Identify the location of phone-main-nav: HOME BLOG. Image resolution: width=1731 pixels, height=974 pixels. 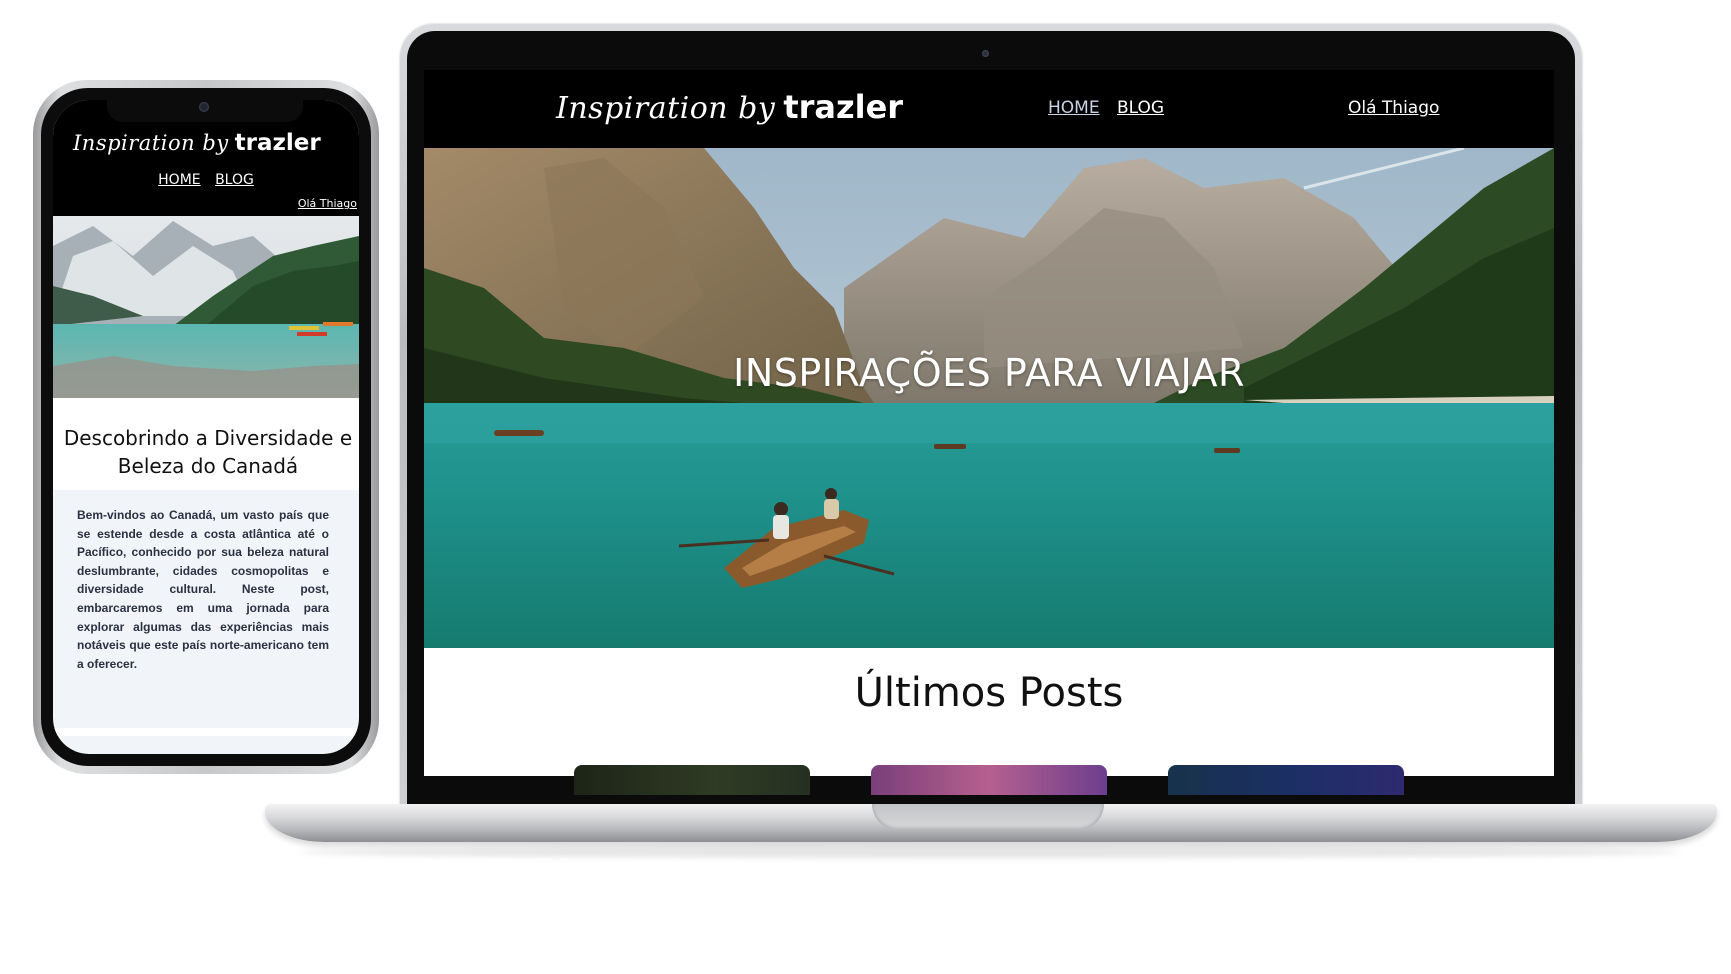
(206, 180).